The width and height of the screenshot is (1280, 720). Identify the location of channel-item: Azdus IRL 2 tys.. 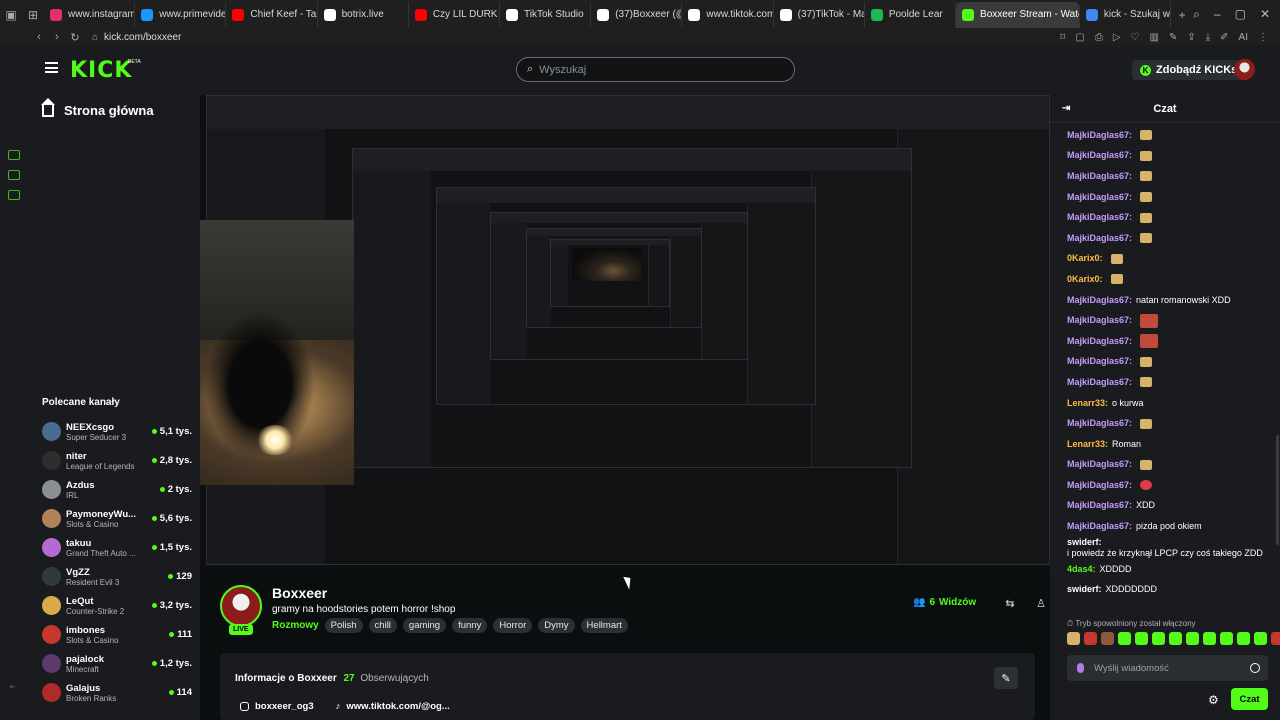
(117, 489).